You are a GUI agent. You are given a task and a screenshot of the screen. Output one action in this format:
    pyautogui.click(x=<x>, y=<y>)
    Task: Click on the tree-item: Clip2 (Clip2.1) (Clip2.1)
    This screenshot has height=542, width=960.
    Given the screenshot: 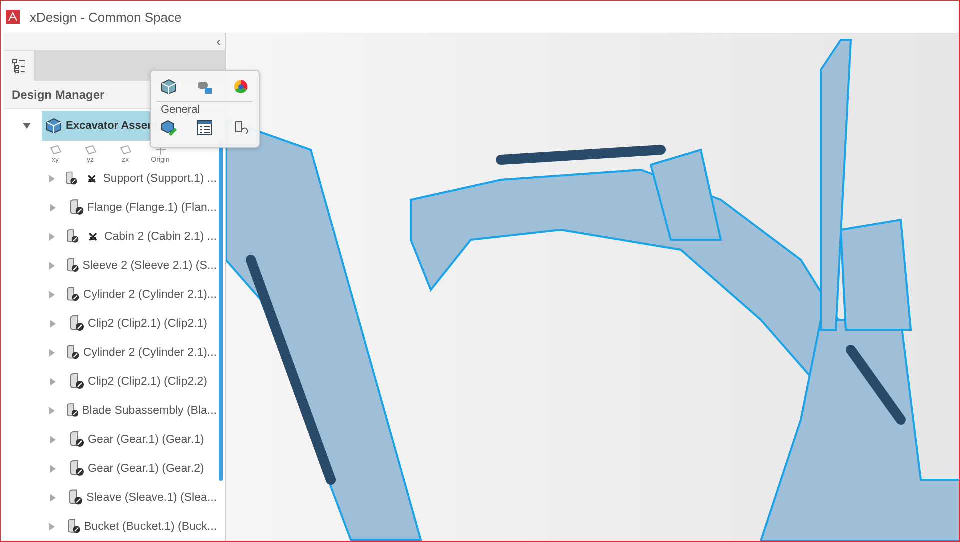 What is the action you would take?
    pyautogui.click(x=148, y=324)
    